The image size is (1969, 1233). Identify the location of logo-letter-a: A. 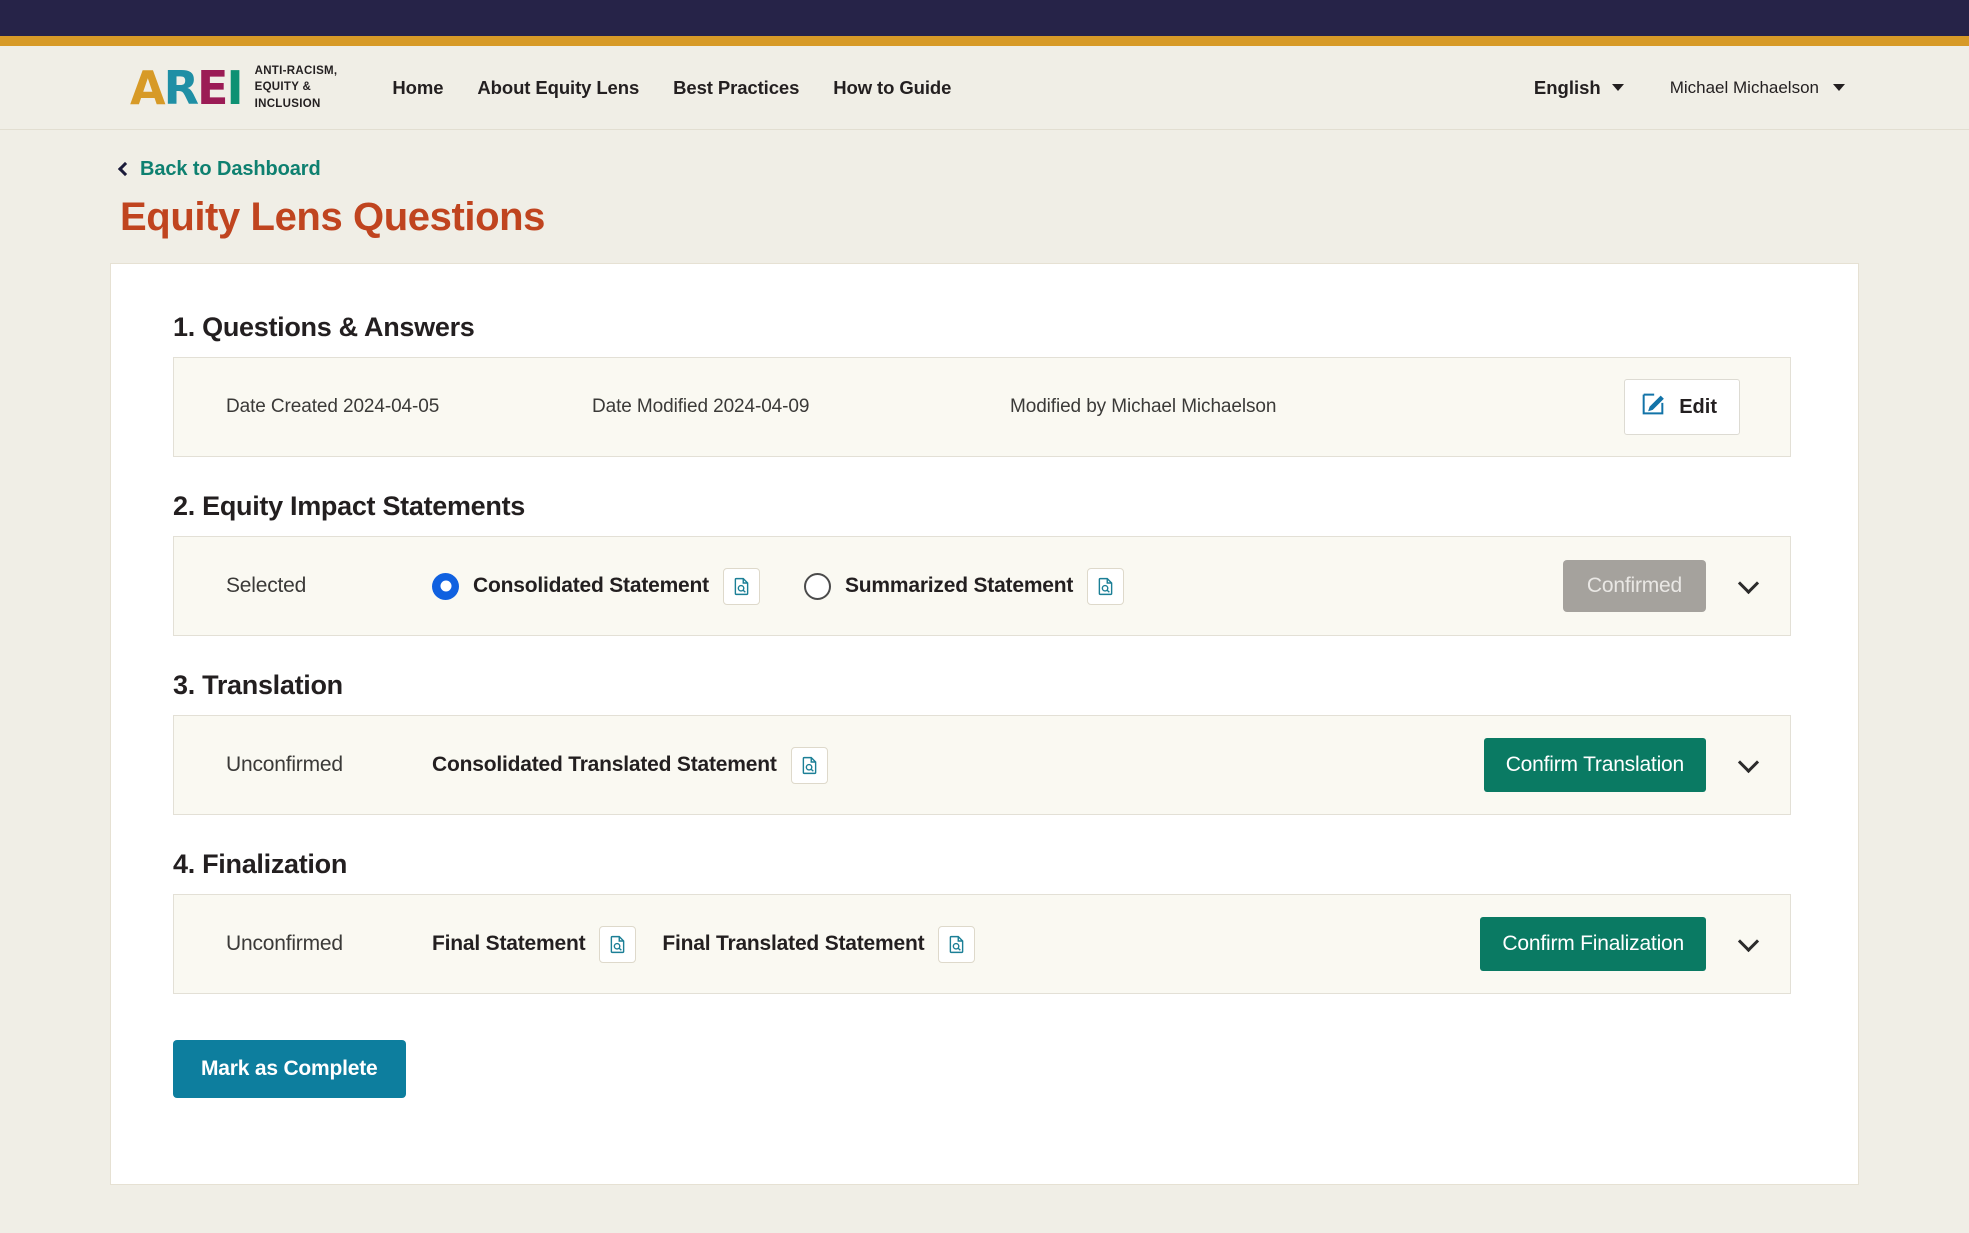
(148, 88).